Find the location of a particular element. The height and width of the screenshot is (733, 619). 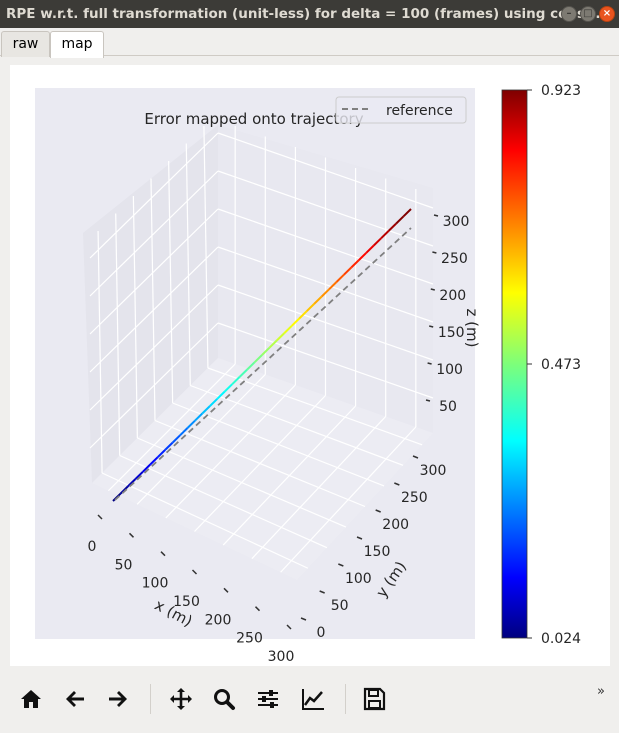

pan-move-icon is located at coordinates (181, 699).